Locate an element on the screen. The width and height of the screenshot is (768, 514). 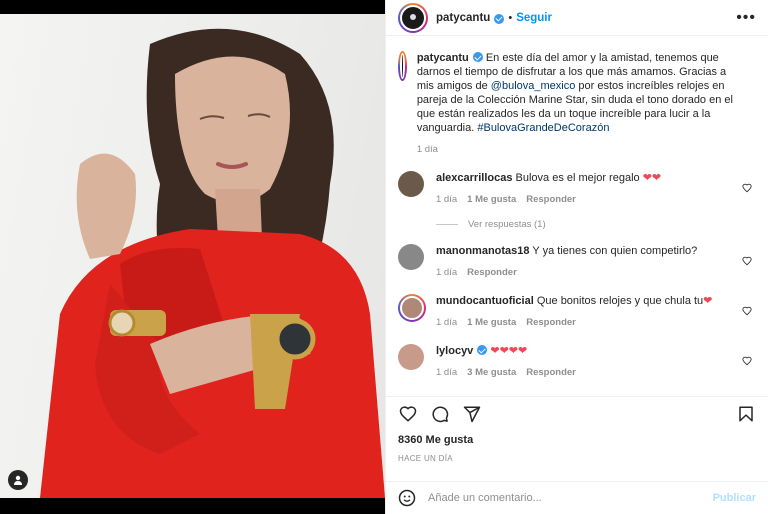
comment-input is located at coordinates (570, 498).